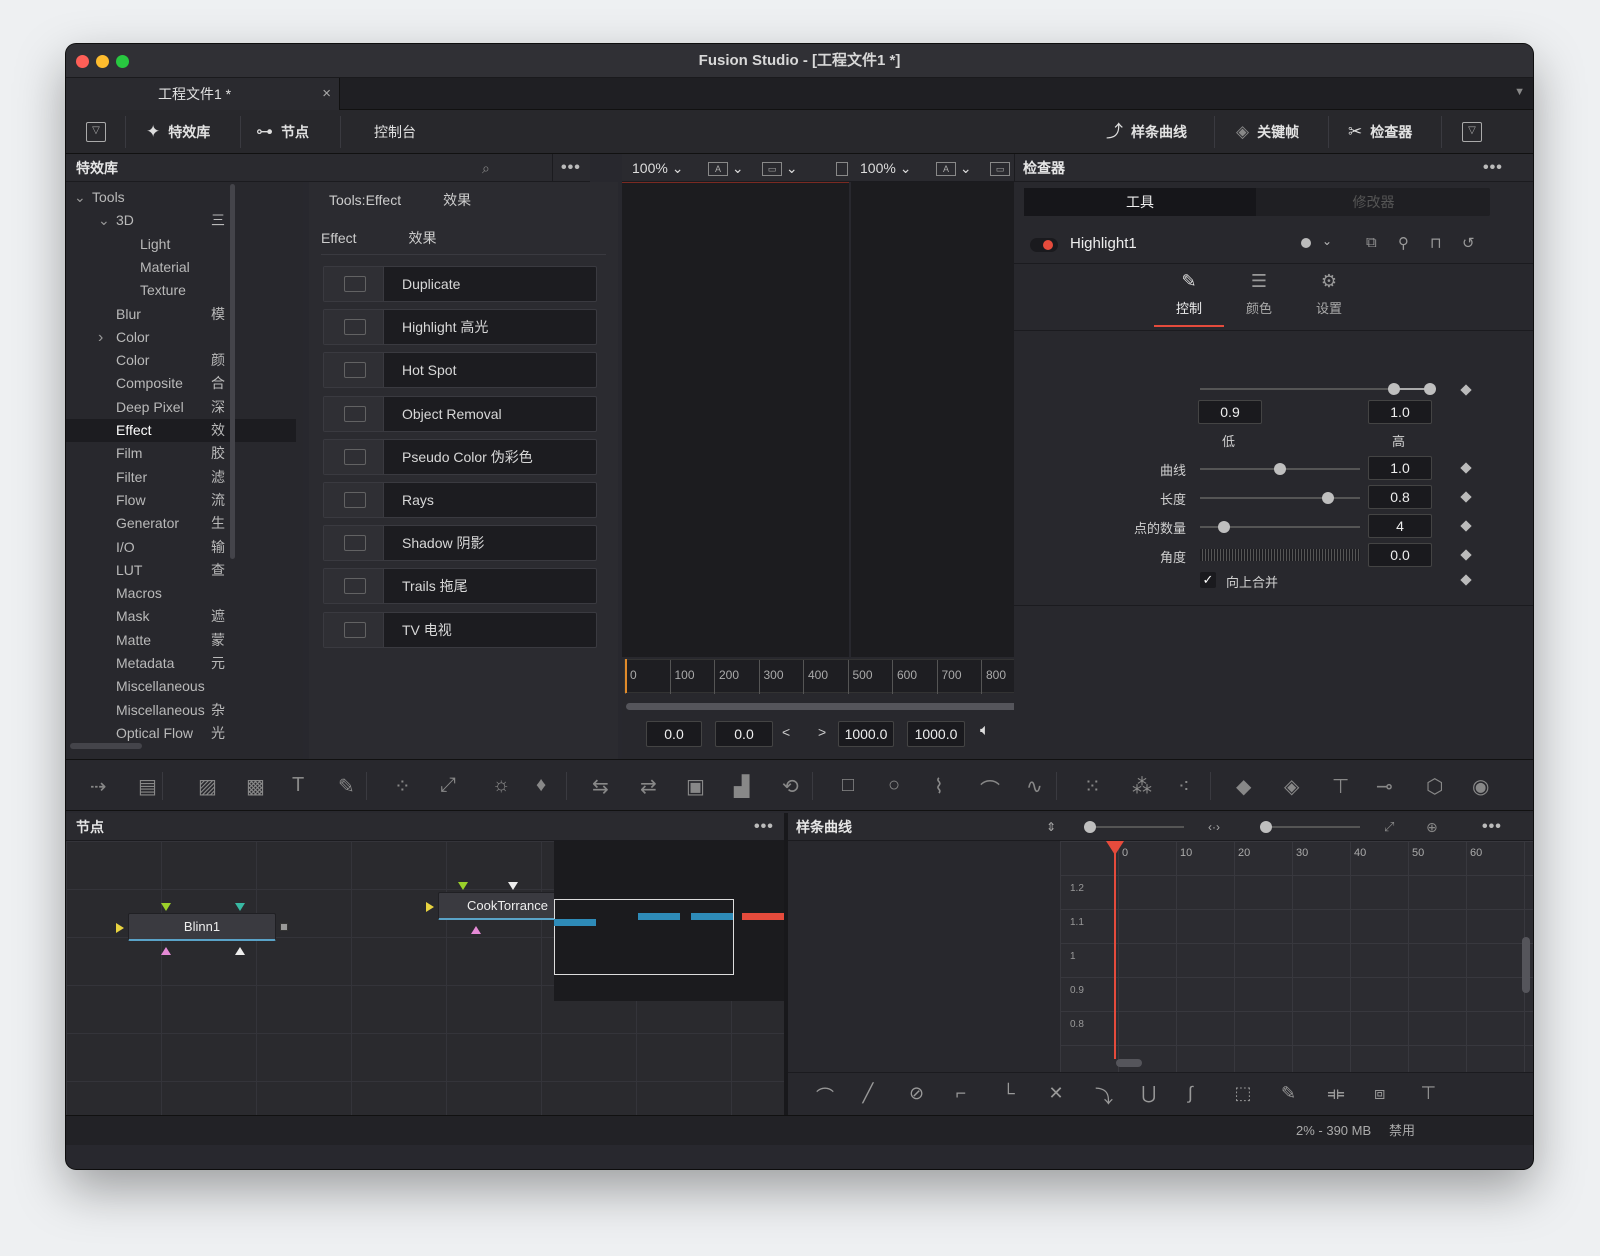 The image size is (1600, 1256). What do you see at coordinates (1044, 245) in the screenshot?
I see `node-enable-toggle` at bounding box center [1044, 245].